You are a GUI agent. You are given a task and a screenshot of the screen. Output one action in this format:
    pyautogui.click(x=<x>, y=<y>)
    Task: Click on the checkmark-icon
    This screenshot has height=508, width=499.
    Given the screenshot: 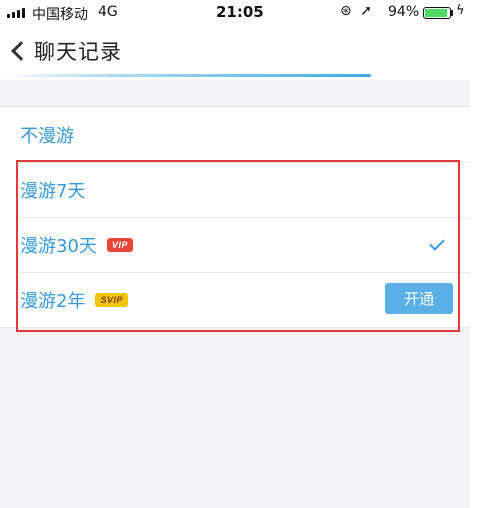 What is the action you would take?
    pyautogui.click(x=437, y=243)
    